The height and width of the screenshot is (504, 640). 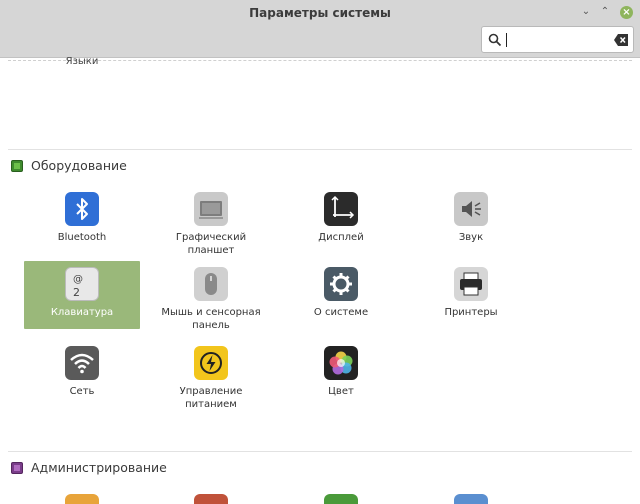 I want to click on maximize-button: ⌃, so click(x=605, y=12).